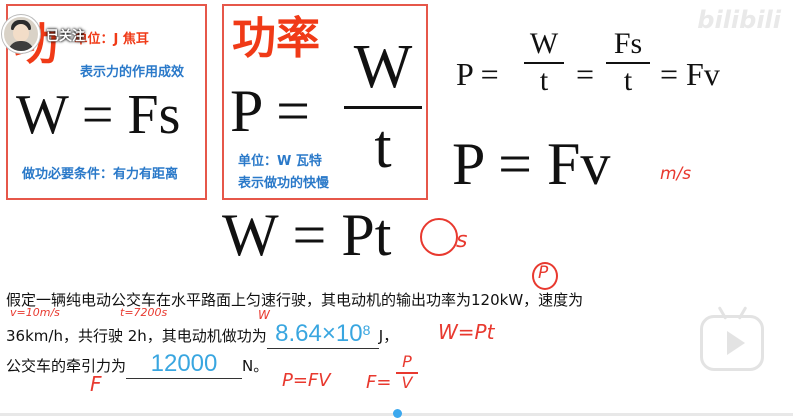  Describe the element at coordinates (531, 164) in the screenshot. I see `eq2-formula: P = Fv` at that location.